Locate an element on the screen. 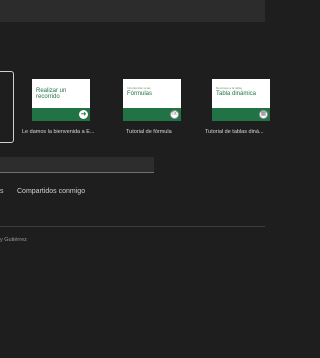 Image resolution: width=320 pixels, height=358 pixels. template-card-pivot: Recursos a la tabla Tabla dinámica ▦ is located at coordinates (241, 100).